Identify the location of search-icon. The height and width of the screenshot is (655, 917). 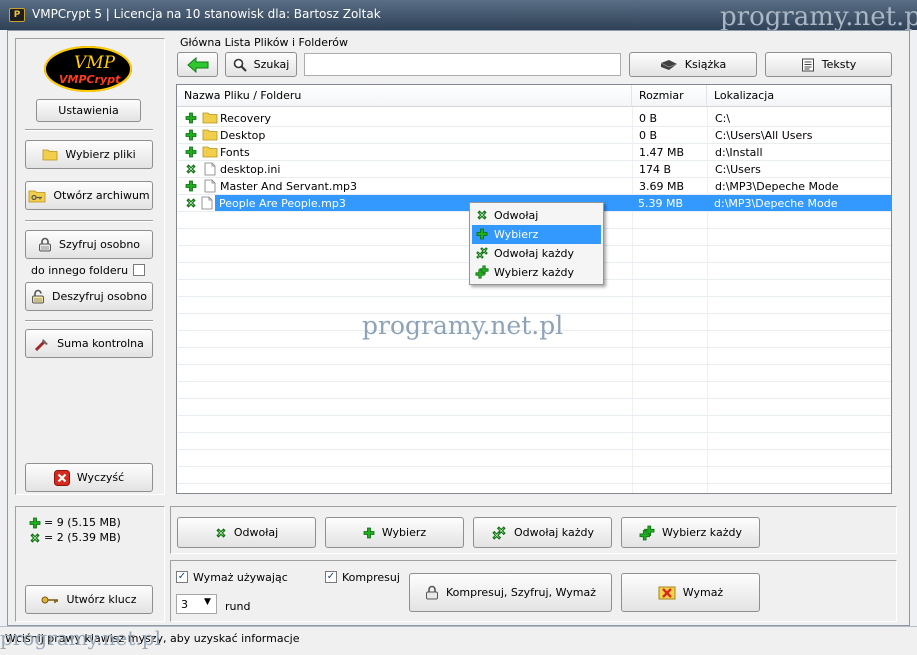
(240, 65).